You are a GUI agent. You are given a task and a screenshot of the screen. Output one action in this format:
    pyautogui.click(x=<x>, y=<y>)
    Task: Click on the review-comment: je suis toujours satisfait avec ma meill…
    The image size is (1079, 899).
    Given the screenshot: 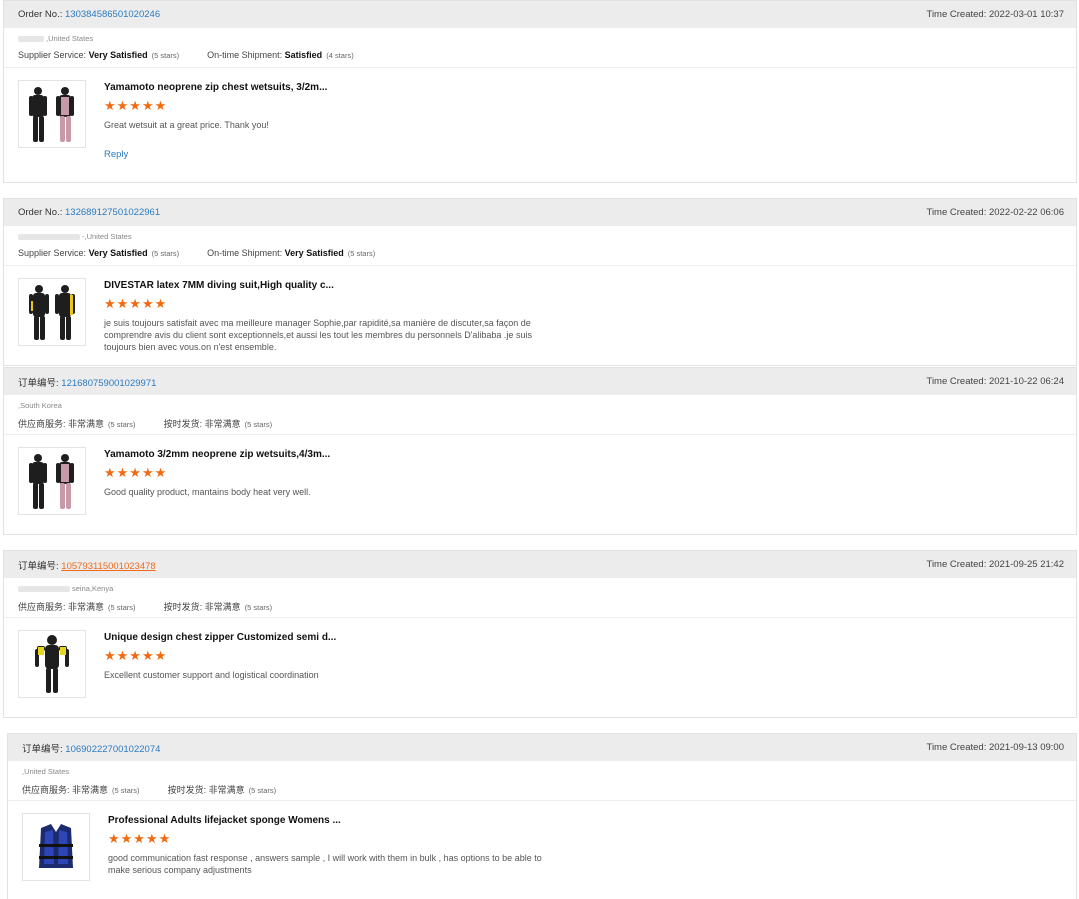 What is the action you would take?
    pyautogui.click(x=318, y=335)
    